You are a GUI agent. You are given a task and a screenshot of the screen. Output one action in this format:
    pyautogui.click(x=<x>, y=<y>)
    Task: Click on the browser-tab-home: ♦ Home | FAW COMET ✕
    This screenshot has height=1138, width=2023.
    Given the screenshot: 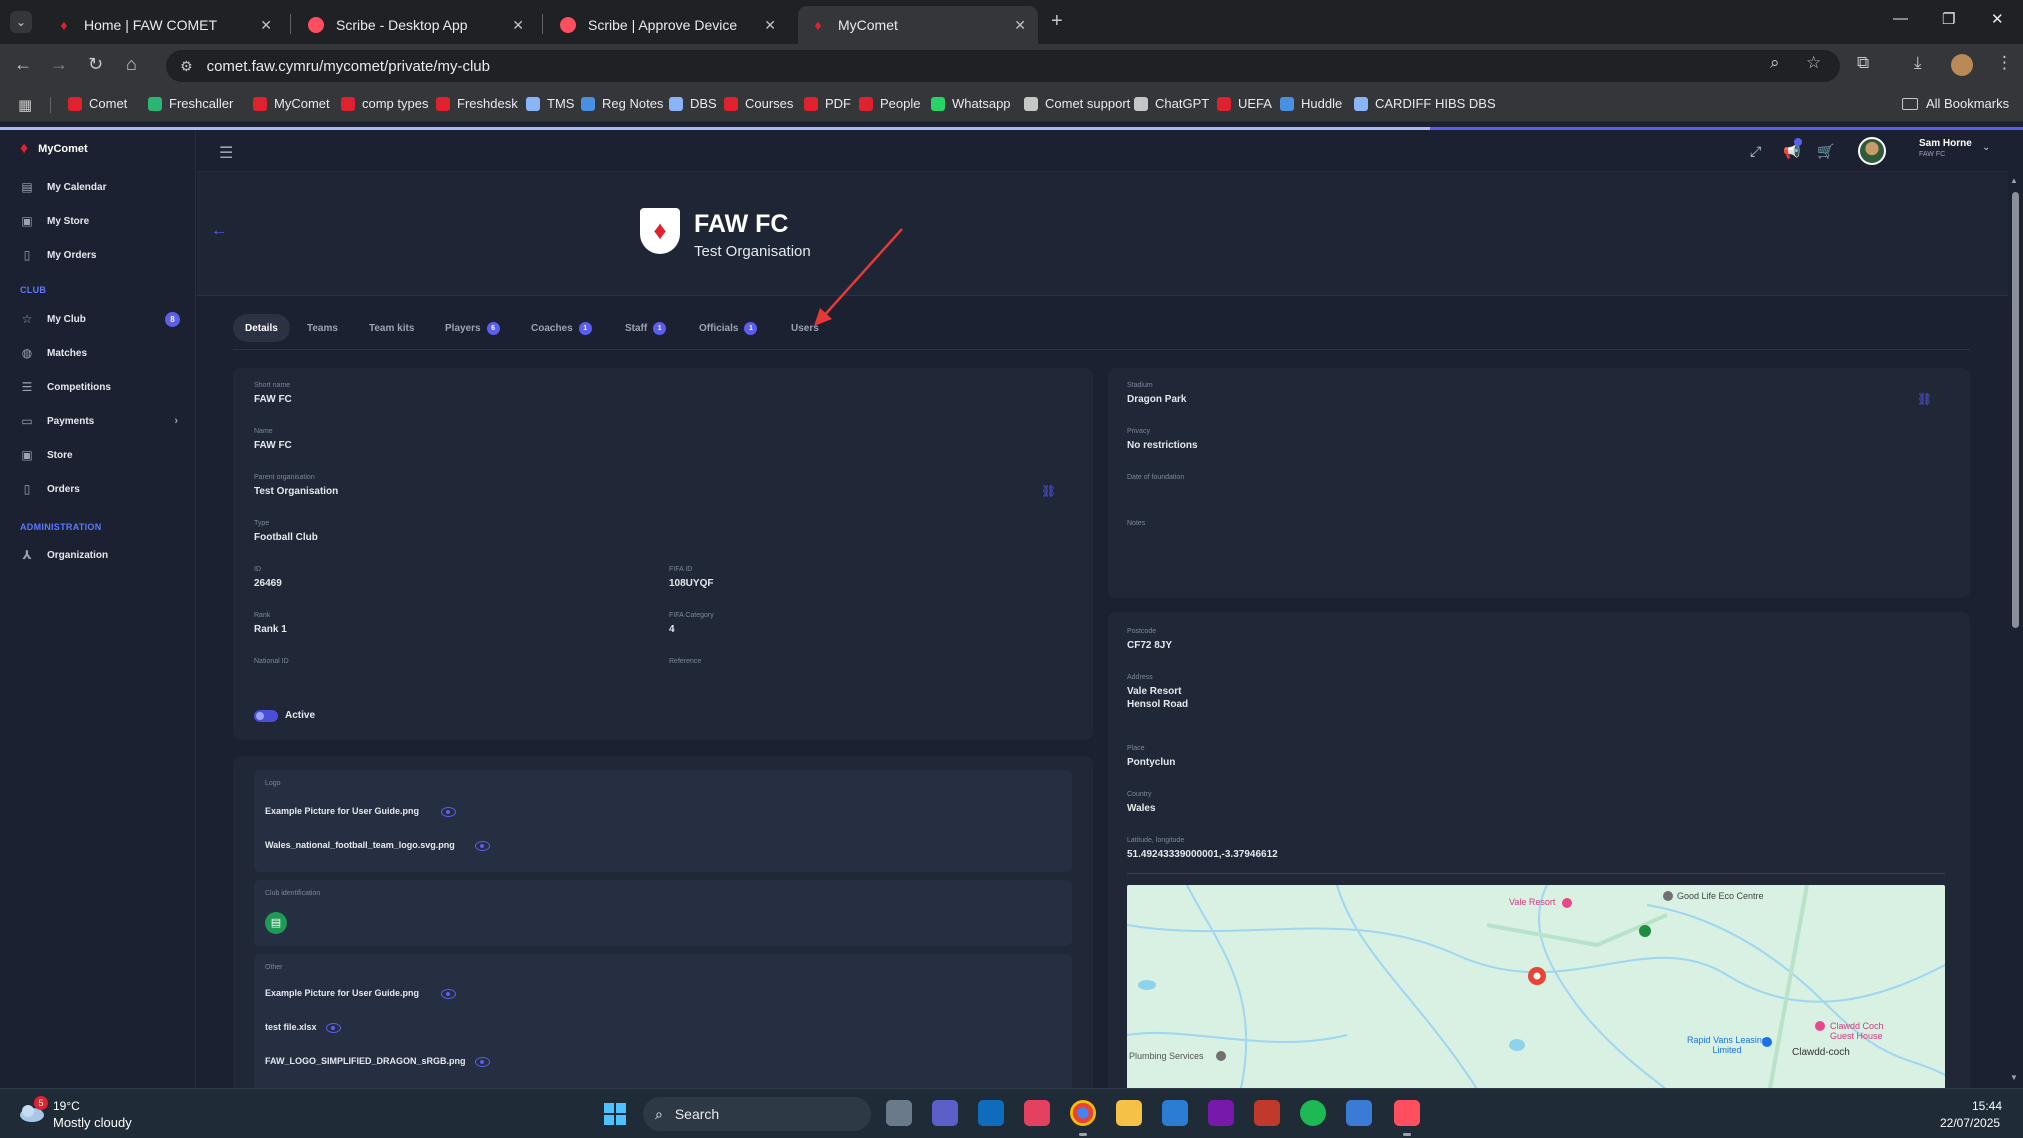 What is the action you would take?
    pyautogui.click(x=164, y=25)
    